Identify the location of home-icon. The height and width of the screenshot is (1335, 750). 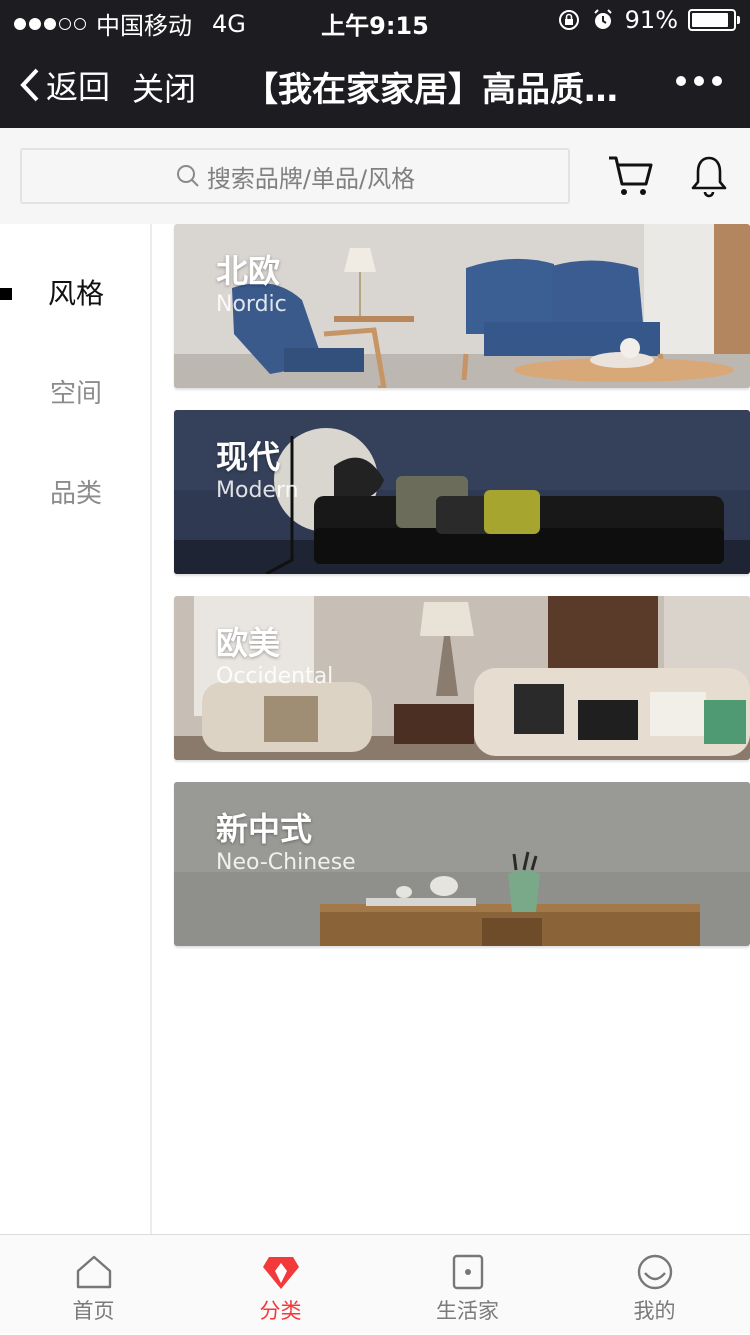
(93, 1272).